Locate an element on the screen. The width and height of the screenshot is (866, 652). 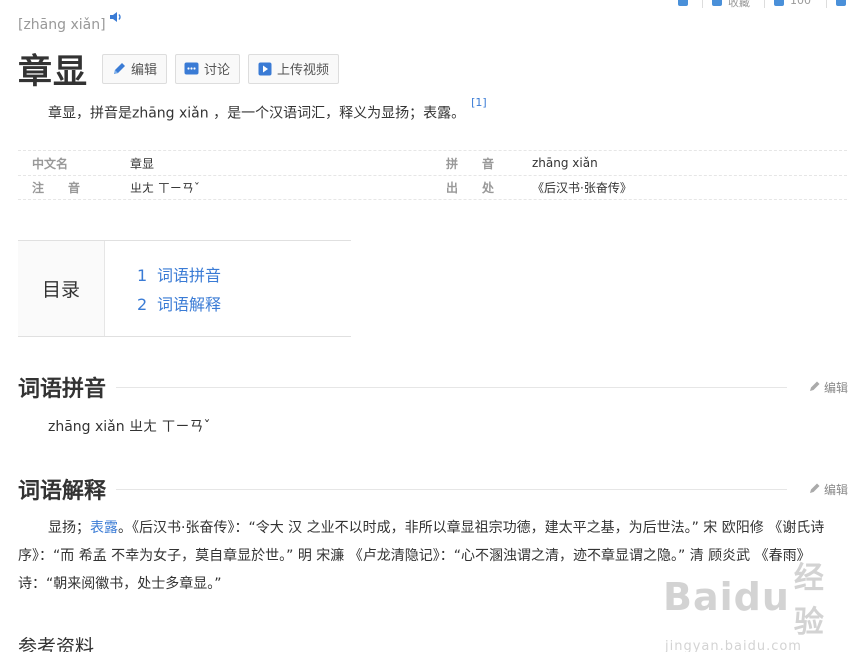
info-value-pinyin: zhāng xiǎn is located at coordinates (565, 163).